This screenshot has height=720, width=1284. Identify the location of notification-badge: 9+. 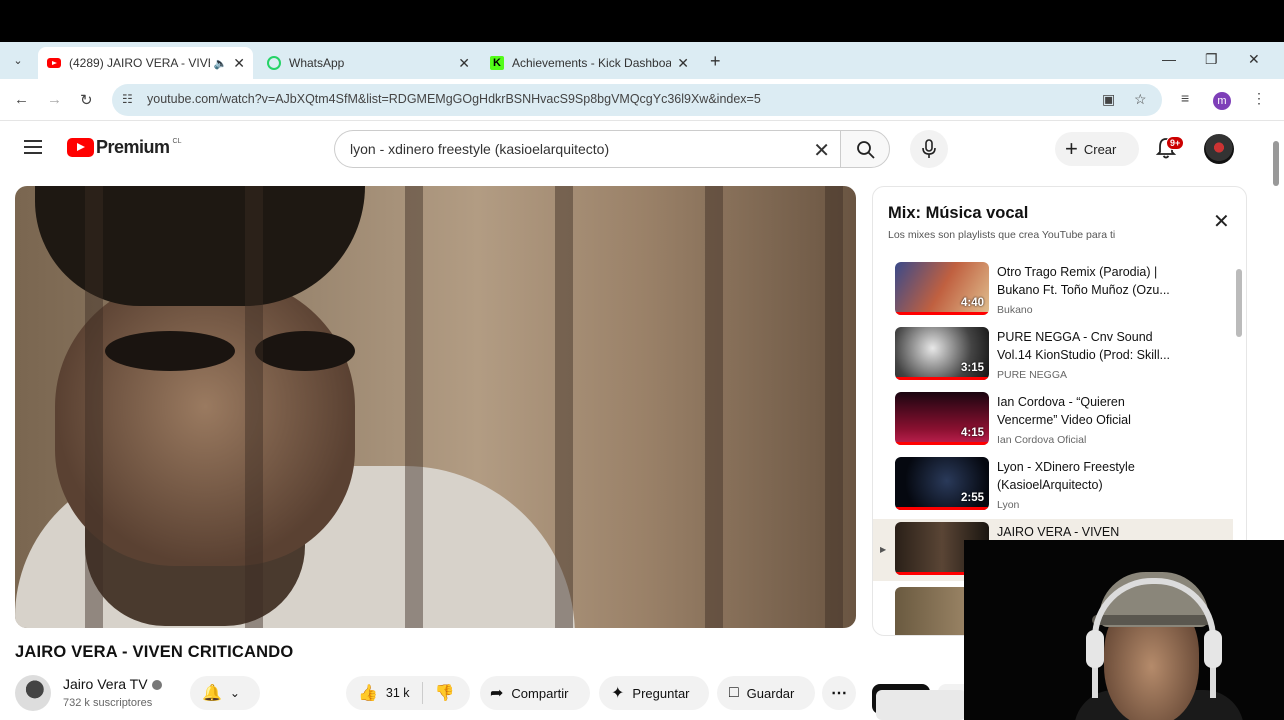
(1175, 143).